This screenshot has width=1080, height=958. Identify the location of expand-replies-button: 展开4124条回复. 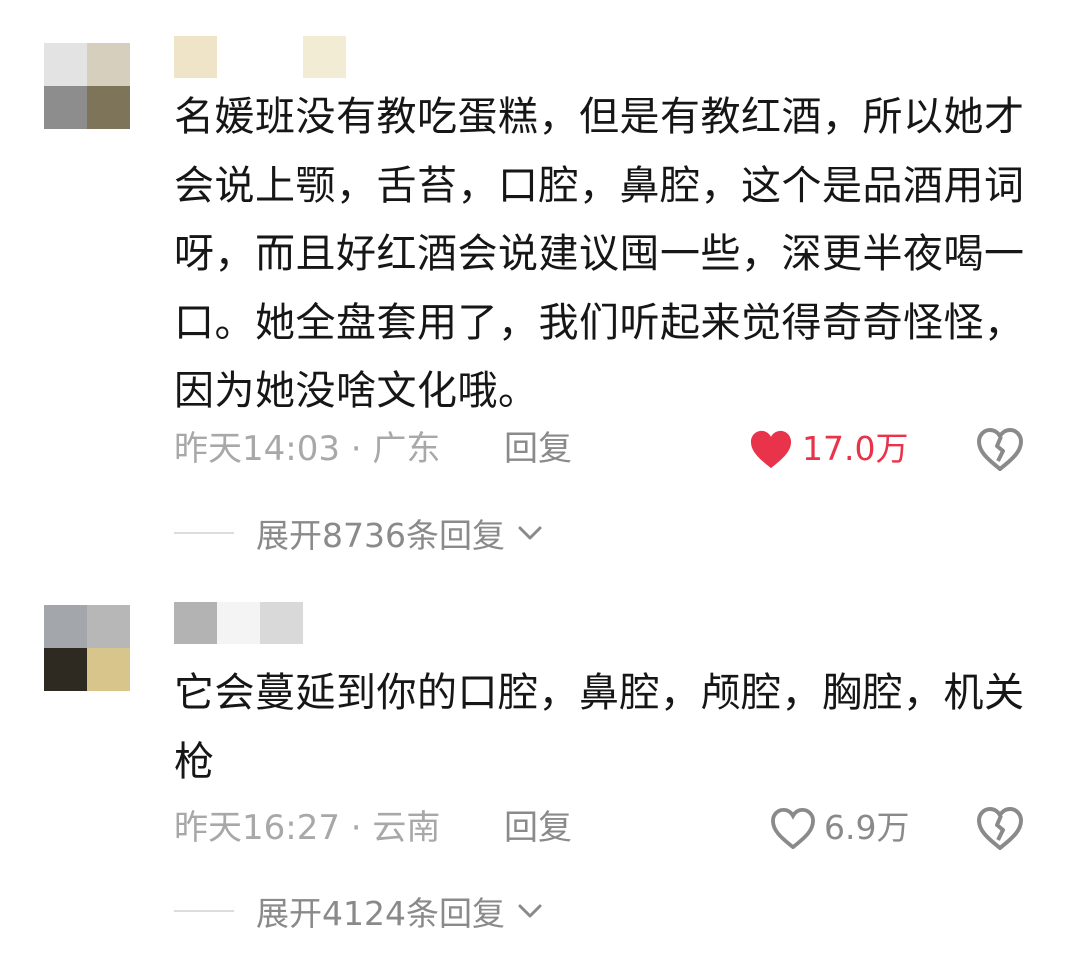
(359, 911).